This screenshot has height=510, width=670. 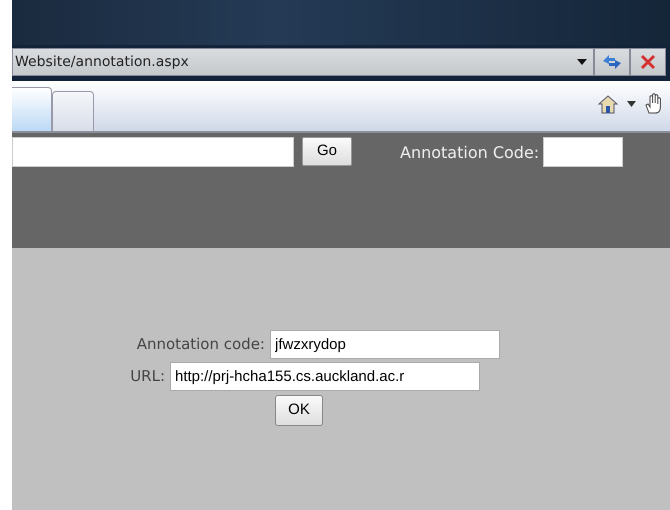 I want to click on hand-icon, so click(x=654, y=104).